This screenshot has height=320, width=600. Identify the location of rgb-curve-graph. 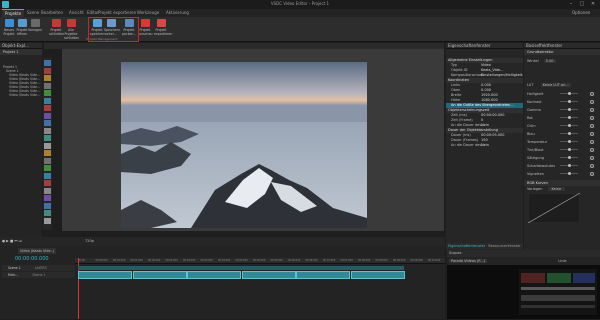
(554, 208).